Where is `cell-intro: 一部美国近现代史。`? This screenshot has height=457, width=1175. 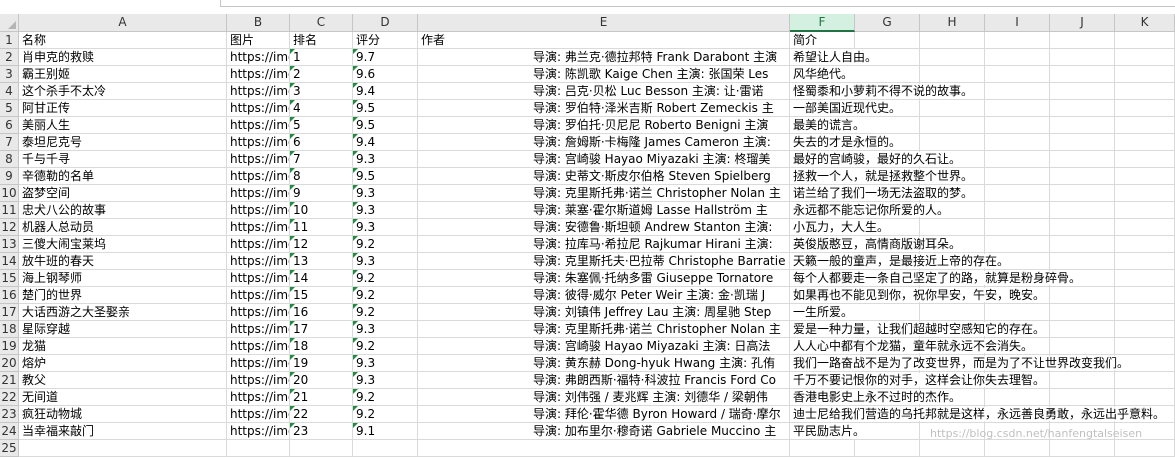 cell-intro: 一部美国近现代史。 is located at coordinates (847, 108).